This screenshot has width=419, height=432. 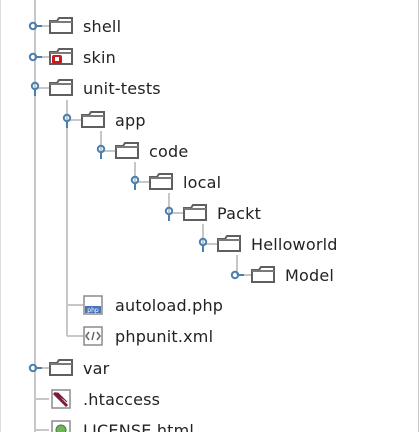 I want to click on tree-item-license-html: LICENSE.html, so click(x=110, y=424).